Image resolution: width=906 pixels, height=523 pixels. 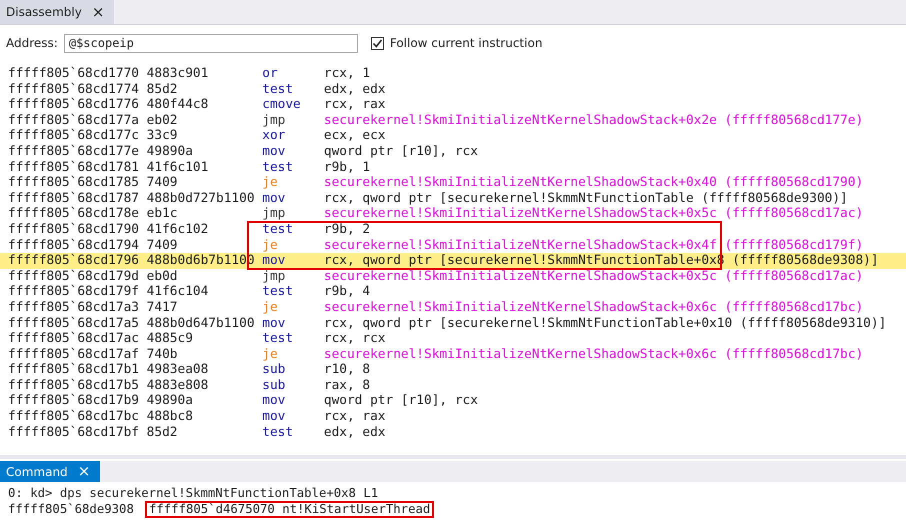 What do you see at coordinates (162, 276) in the screenshot?
I see `bytes-cell-text: eb0d` at bounding box center [162, 276].